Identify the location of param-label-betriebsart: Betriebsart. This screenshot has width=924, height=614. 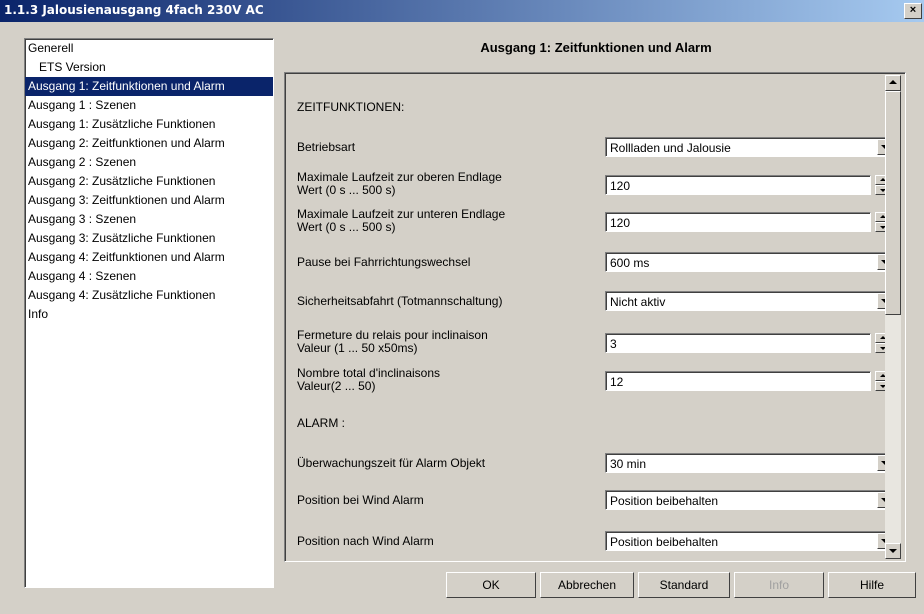
(326, 147).